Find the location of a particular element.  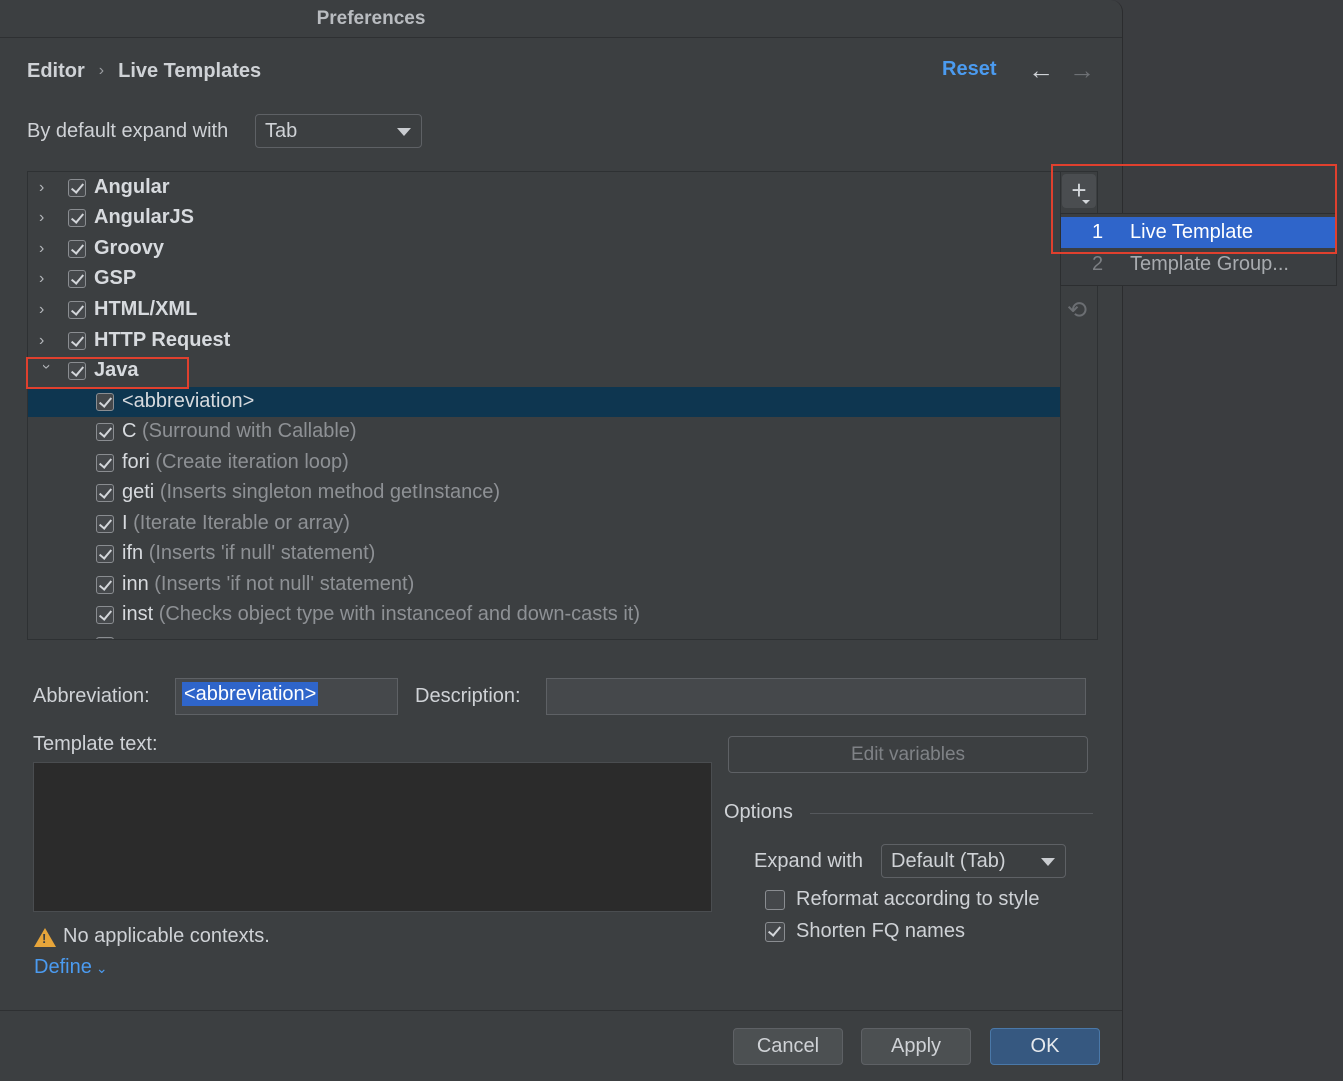

template-row-ifn: ifn (Inserts 'if null' statement) is located at coordinates (544, 554).